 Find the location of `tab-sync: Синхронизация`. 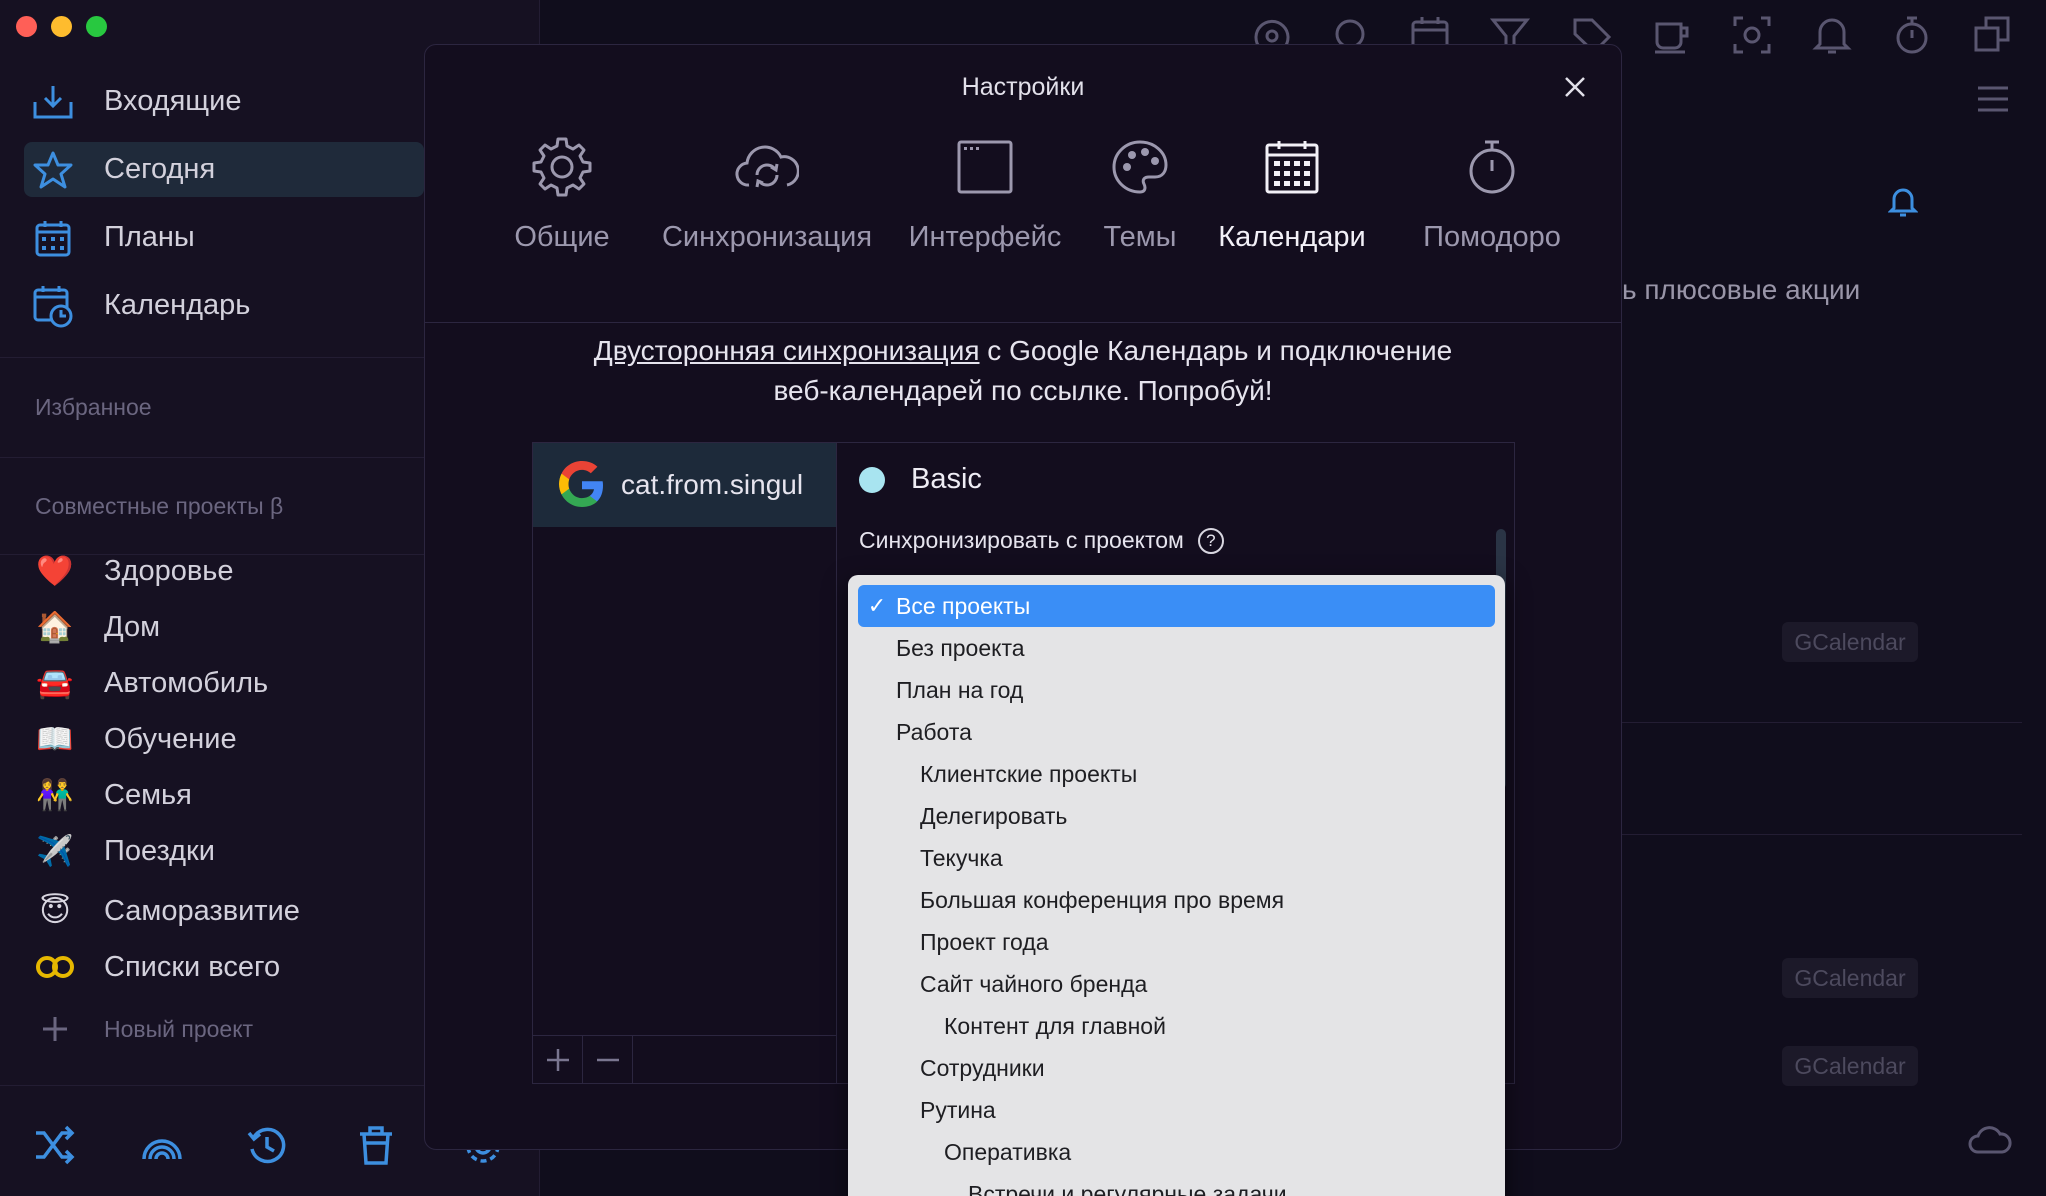

tab-sync: Синхронизация is located at coordinates (767, 190).